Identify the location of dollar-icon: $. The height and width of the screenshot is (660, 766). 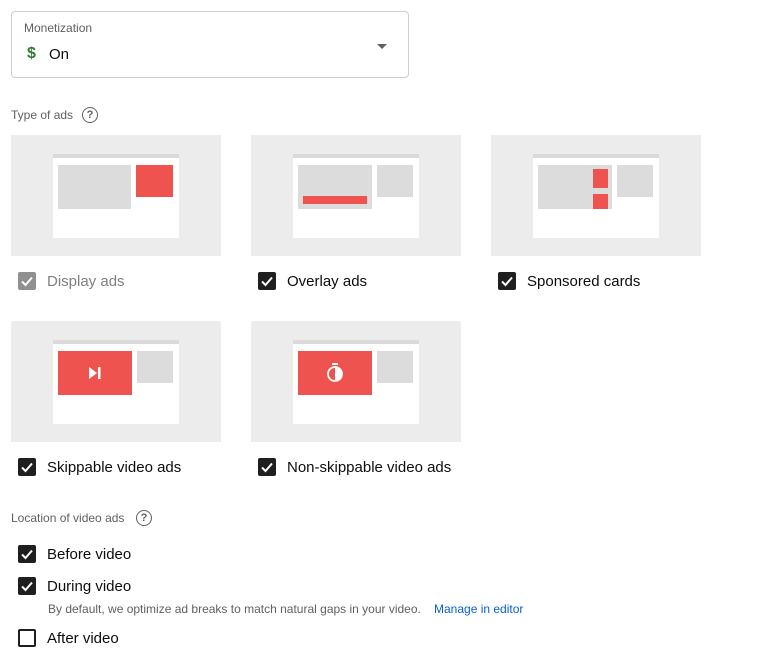
(31, 53).